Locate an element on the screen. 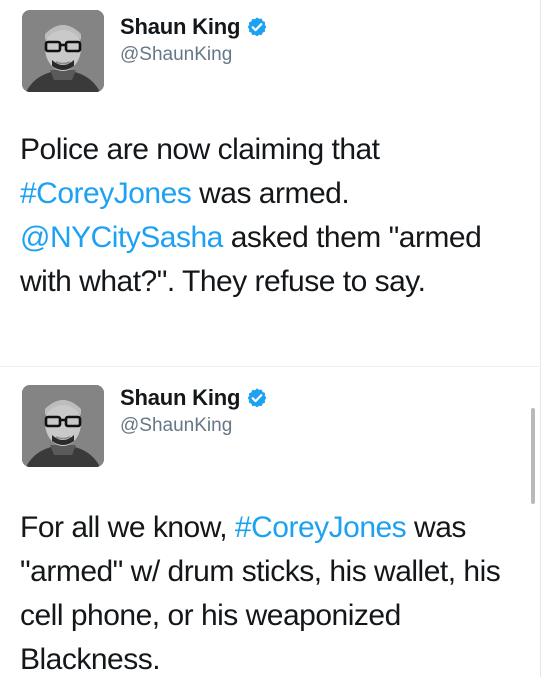 Image resolution: width=541 pixels, height=682 pixels. tweet-divider is located at coordinates (270, 366).